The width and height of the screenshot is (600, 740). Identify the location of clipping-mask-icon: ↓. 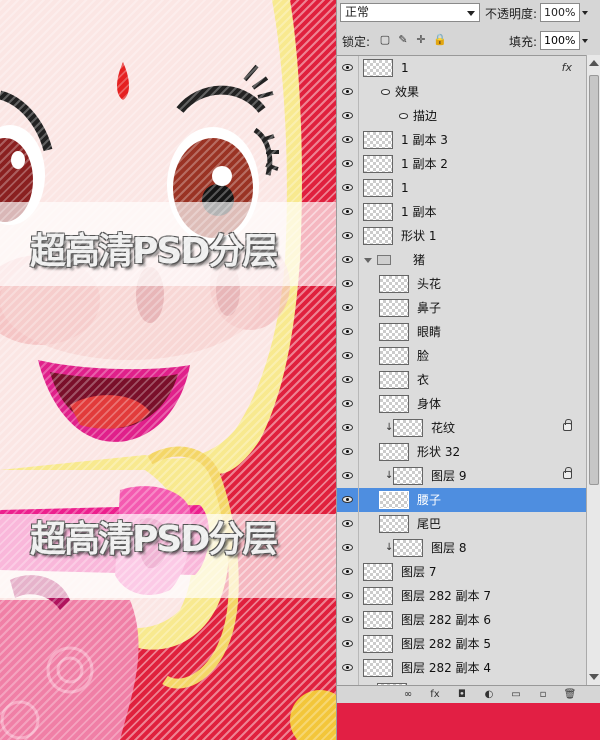
(389, 475).